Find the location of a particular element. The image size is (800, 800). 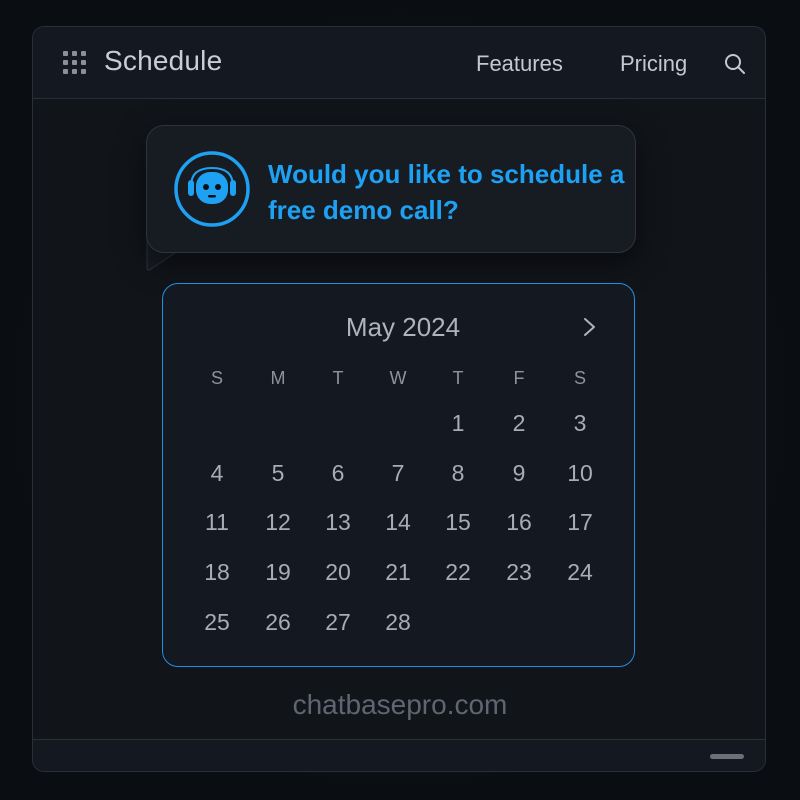

calendar-day: 16 is located at coordinates (519, 522).